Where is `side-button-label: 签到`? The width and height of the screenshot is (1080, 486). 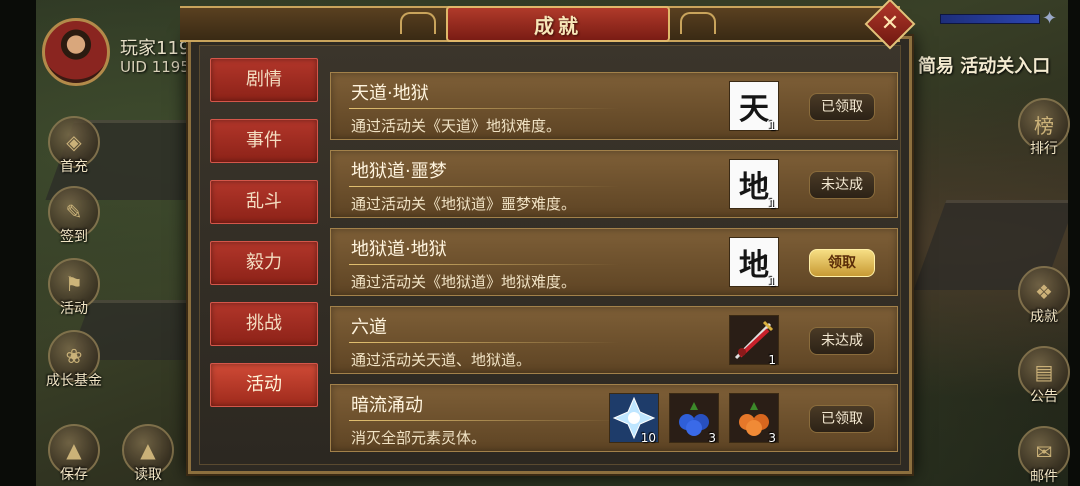 side-button-label: 签到 is located at coordinates (74, 237).